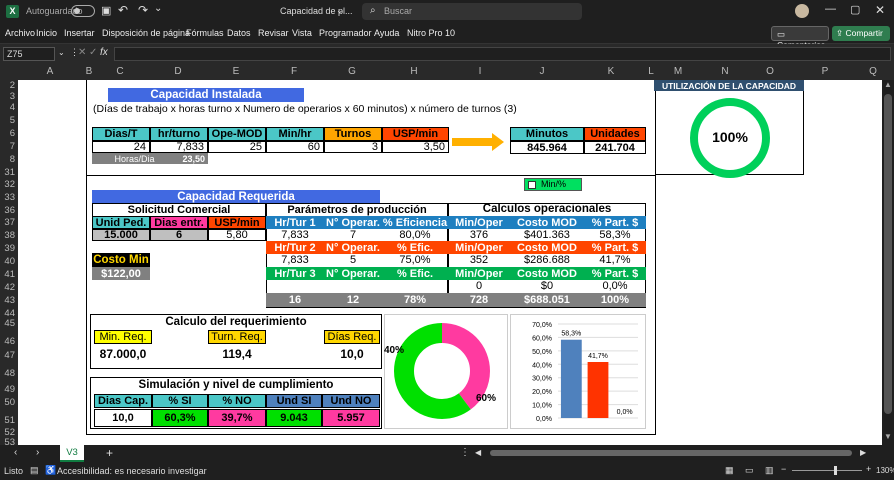 The height and width of the screenshot is (480, 894). I want to click on column-header: D, so click(178, 71).